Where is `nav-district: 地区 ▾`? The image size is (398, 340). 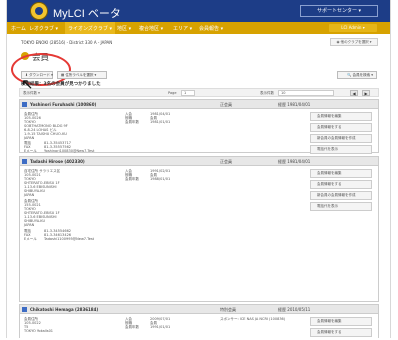 nav-district: 地区 ▾ is located at coordinates (124, 28).